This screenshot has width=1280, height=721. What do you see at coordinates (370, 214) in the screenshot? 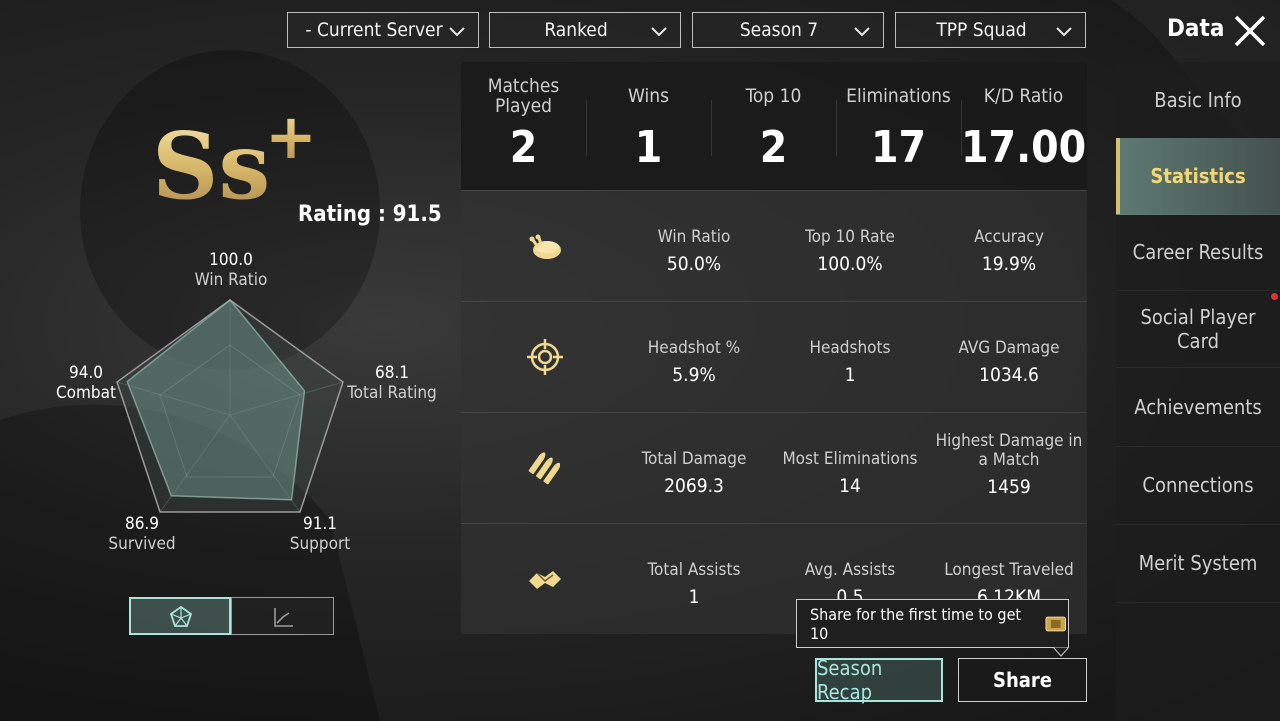
I see `rating-value: Rating : 91.5` at bounding box center [370, 214].